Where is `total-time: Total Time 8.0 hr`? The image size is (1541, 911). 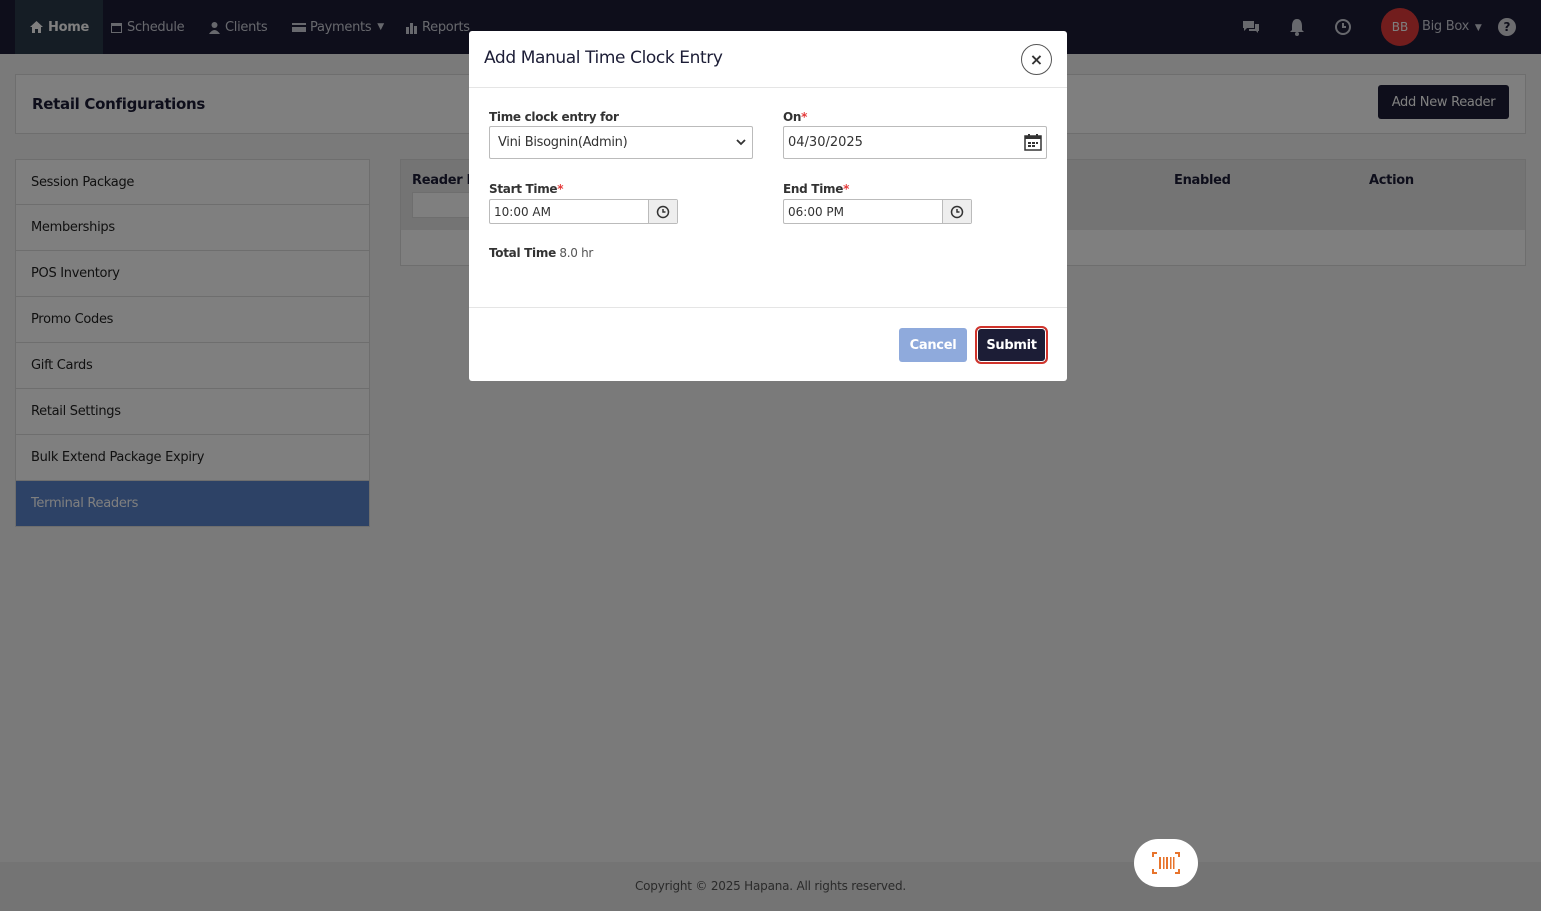
total-time: Total Time 8.0 hr is located at coordinates (541, 253).